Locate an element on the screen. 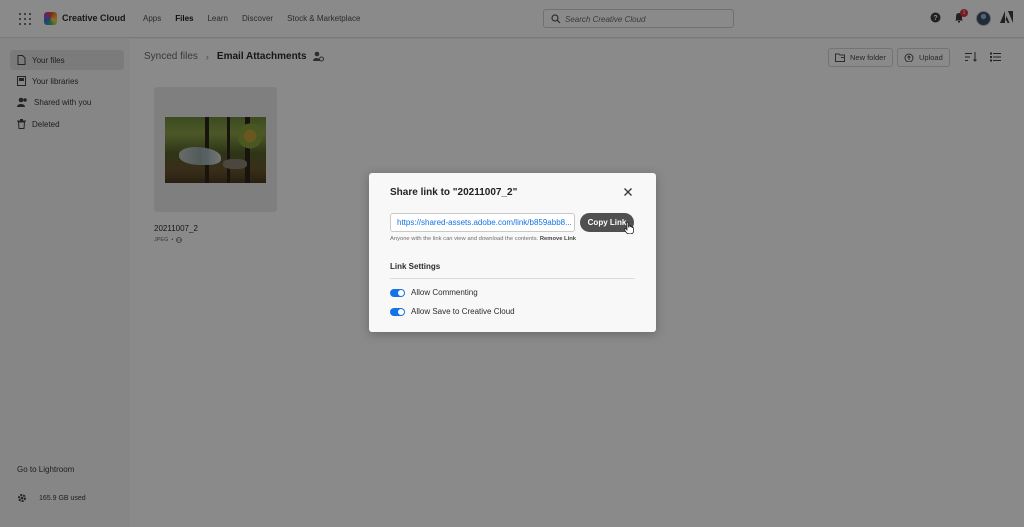 This screenshot has height=527, width=1024. dialog-title: Share link to "20211007_2" is located at coordinates (454, 192).